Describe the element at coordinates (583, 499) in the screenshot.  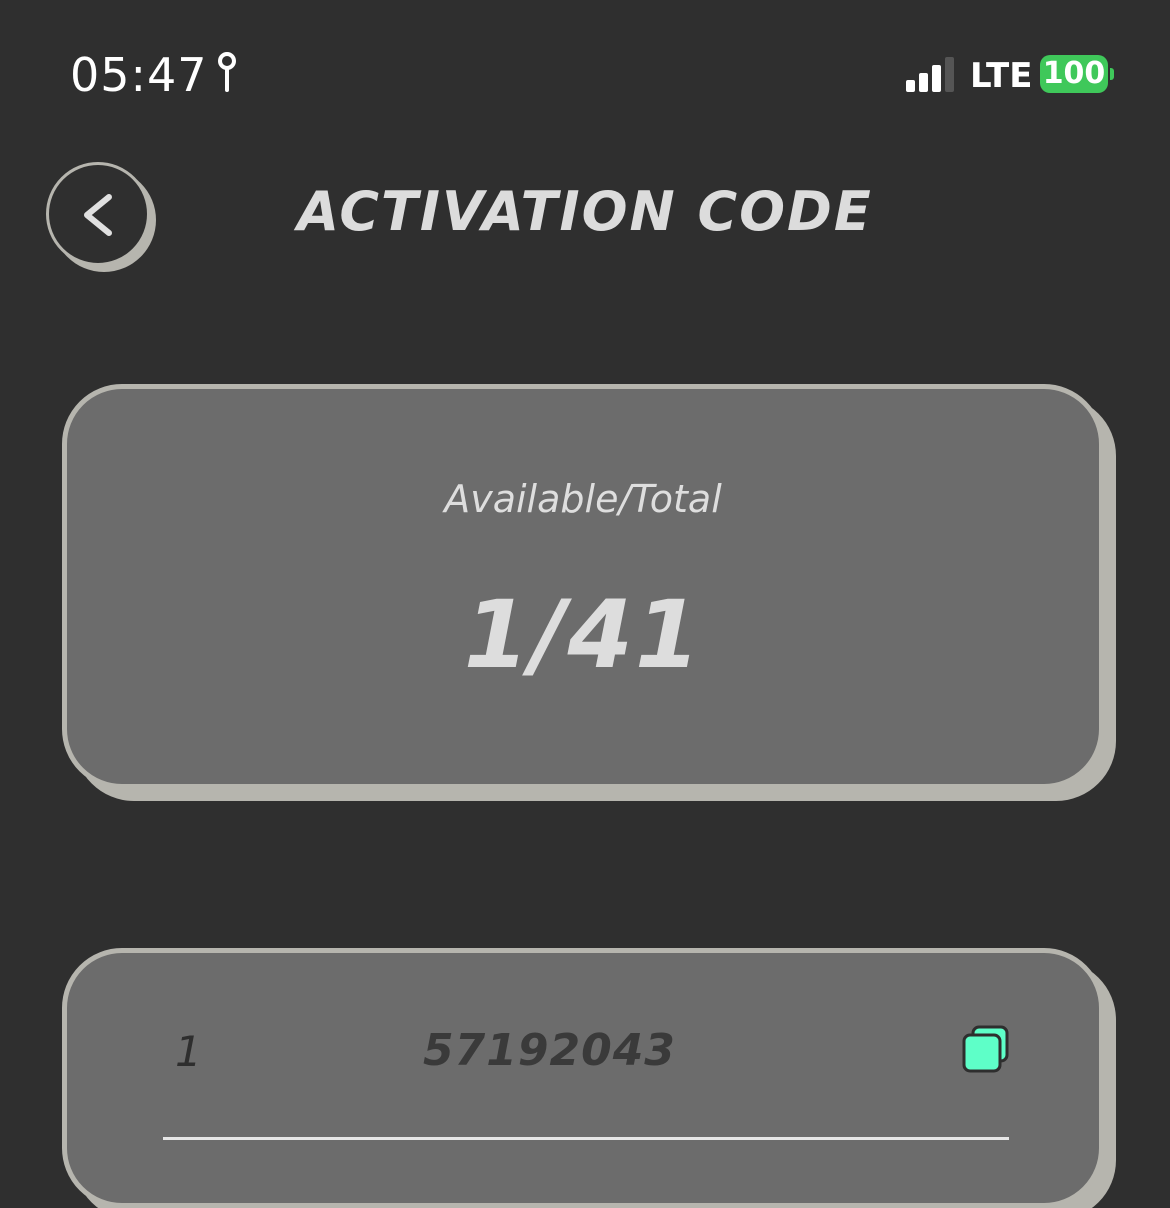
I see `summary-label: Available/Total` at that location.